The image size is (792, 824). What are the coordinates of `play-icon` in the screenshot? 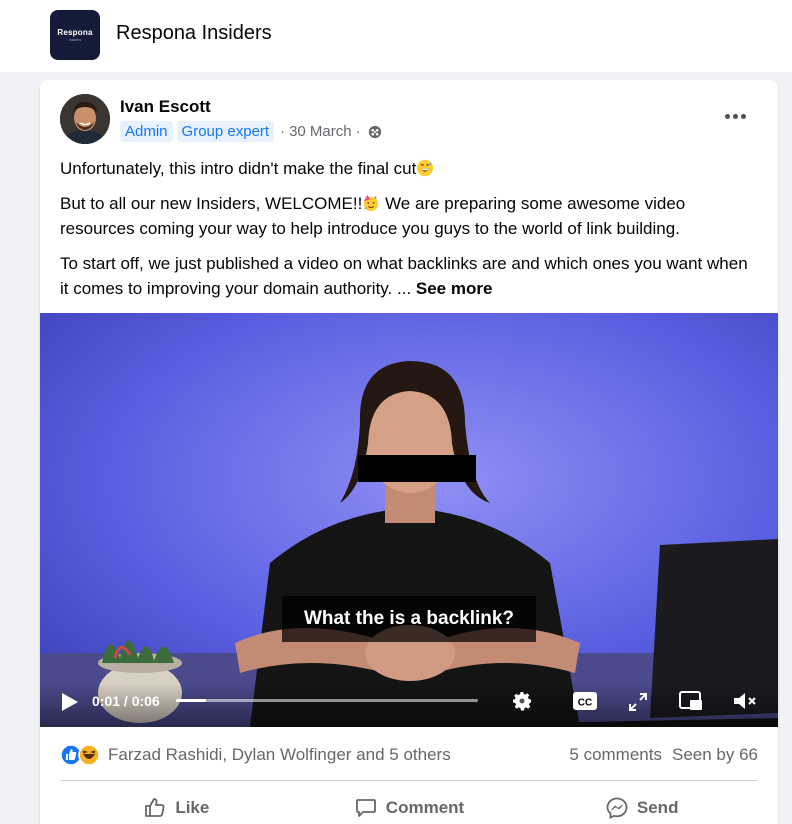 It's located at (69, 702).